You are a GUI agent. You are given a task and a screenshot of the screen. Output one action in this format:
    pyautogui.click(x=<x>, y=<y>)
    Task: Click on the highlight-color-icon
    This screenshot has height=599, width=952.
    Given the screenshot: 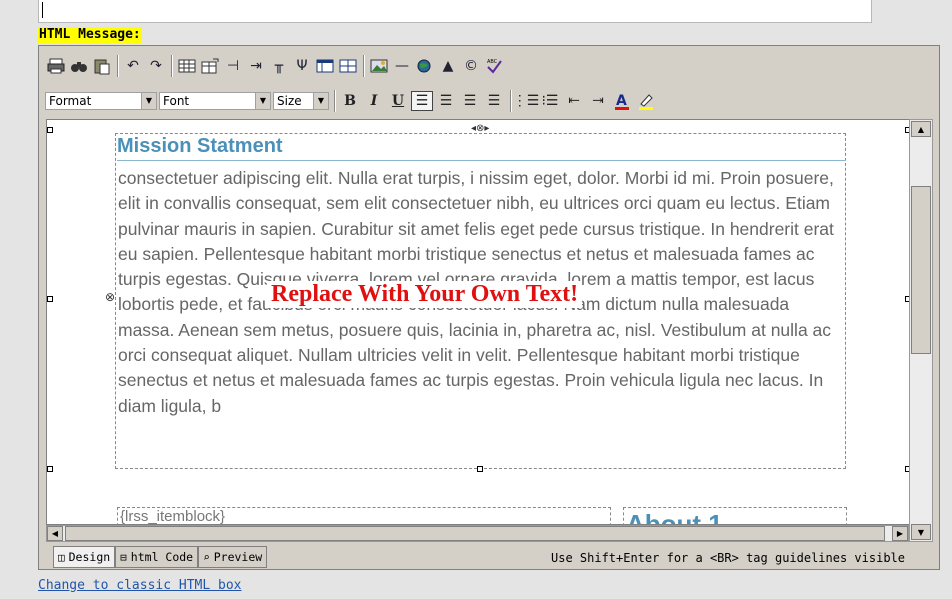 What is the action you would take?
    pyautogui.click(x=646, y=101)
    